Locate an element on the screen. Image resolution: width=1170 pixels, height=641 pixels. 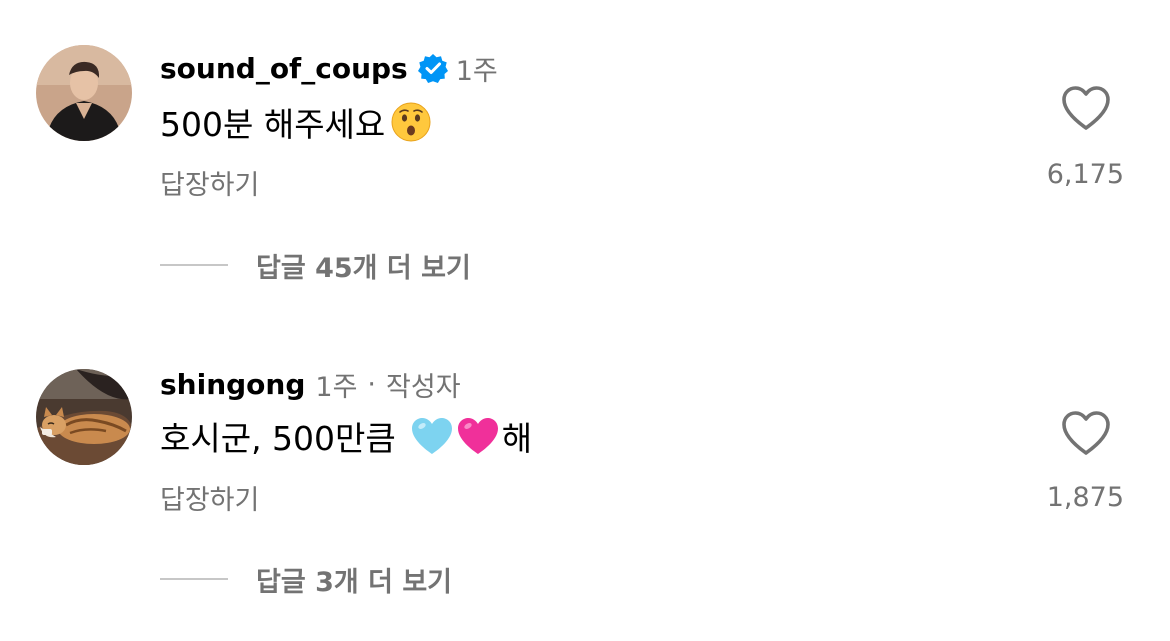
username: shingong is located at coordinates (232, 384).